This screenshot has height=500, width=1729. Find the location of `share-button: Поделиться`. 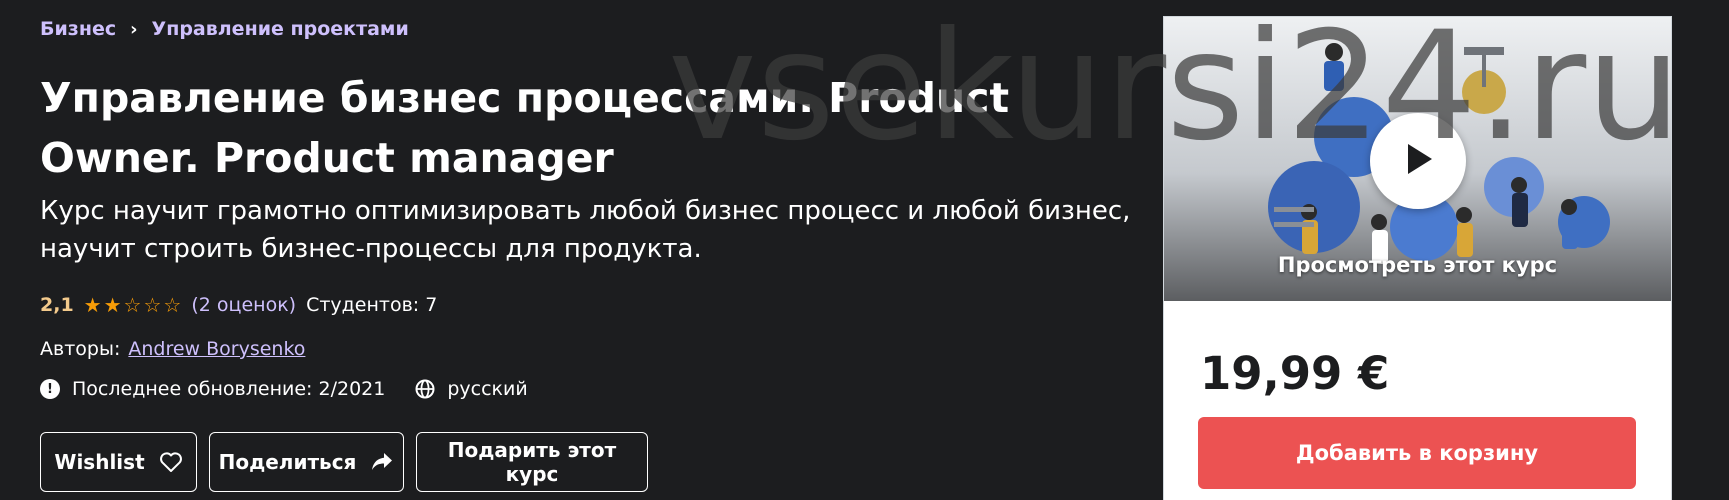

share-button: Поделиться is located at coordinates (306, 462).